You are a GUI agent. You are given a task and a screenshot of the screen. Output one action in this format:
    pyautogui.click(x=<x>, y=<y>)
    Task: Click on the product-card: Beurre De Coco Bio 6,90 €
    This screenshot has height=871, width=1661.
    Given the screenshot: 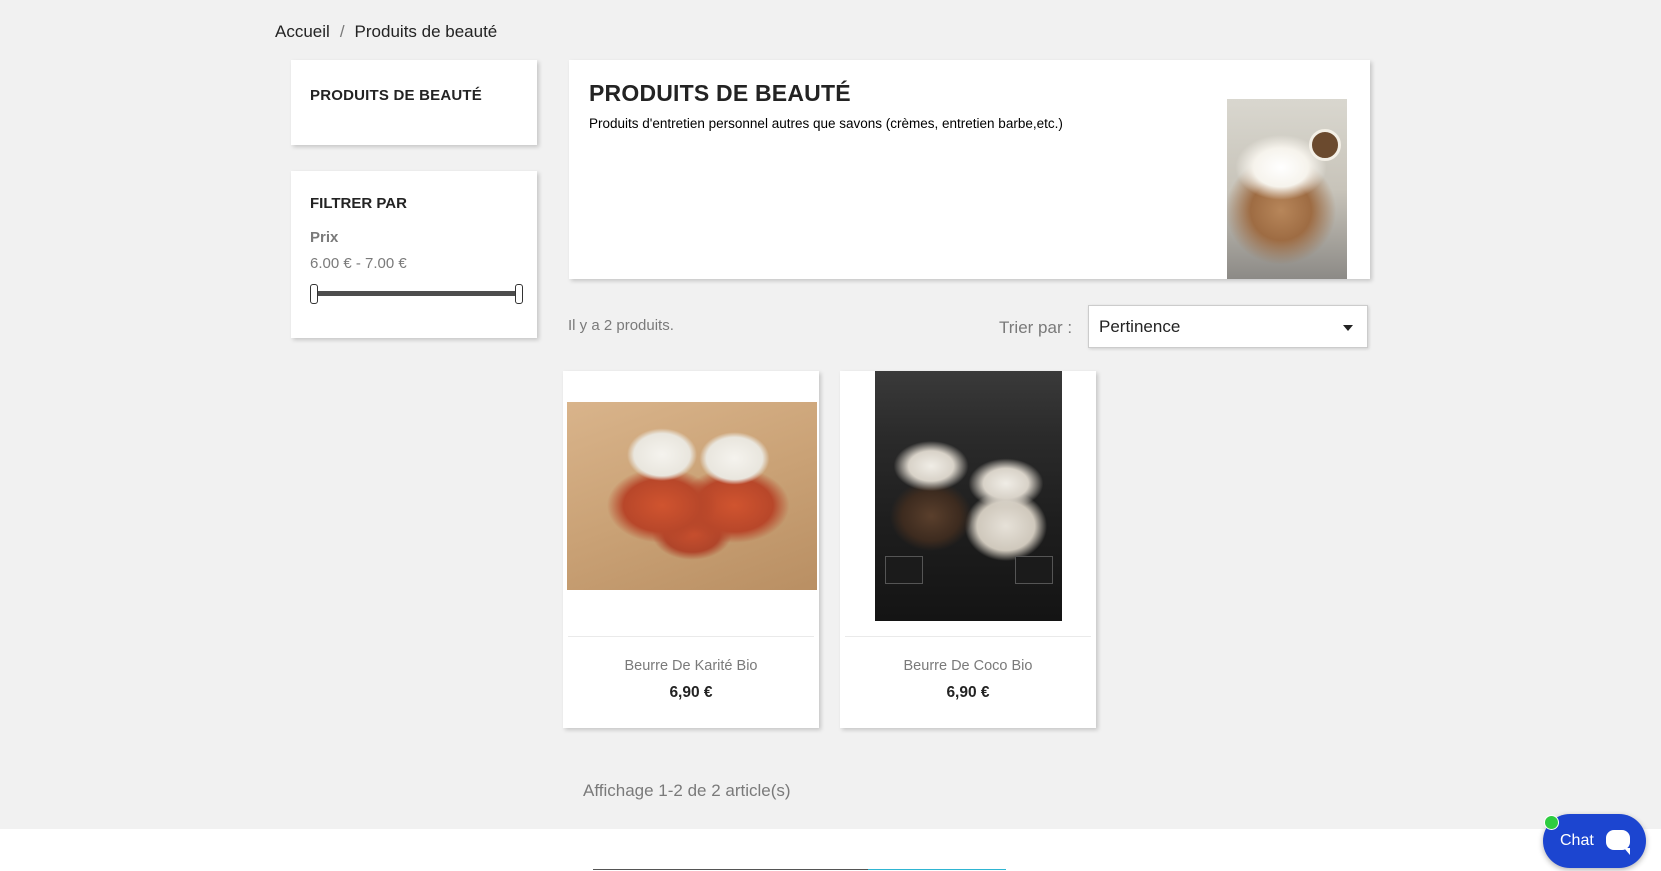 What is the action you would take?
    pyautogui.click(x=968, y=549)
    